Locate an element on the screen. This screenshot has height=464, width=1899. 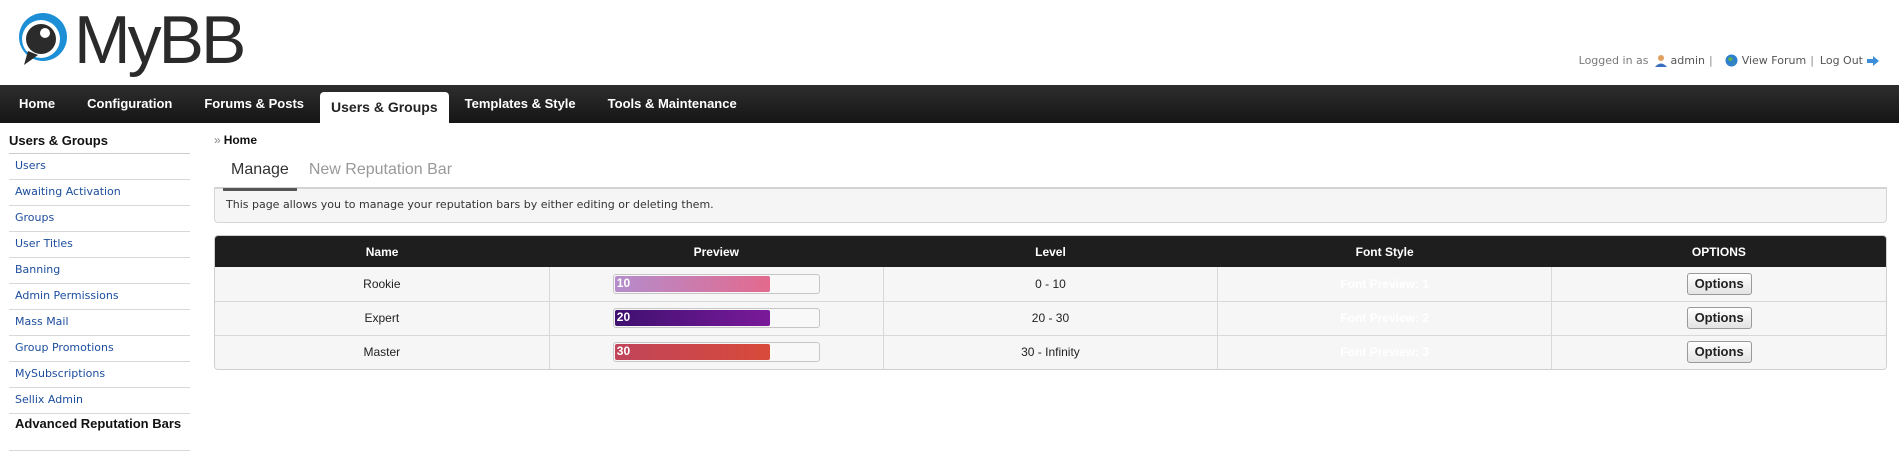
reputation-bar-value: 10 is located at coordinates (623, 282).